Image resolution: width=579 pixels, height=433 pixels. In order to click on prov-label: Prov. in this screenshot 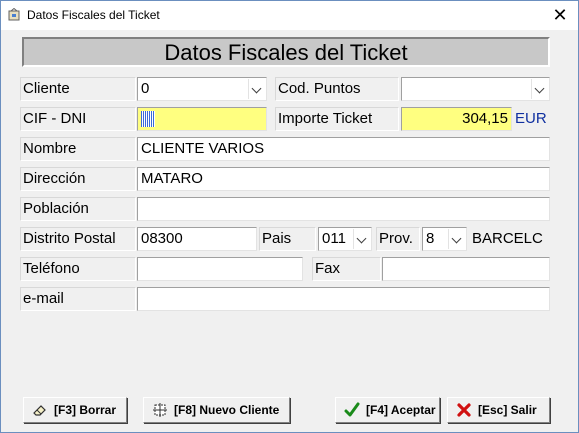, I will do `click(398, 239)`.